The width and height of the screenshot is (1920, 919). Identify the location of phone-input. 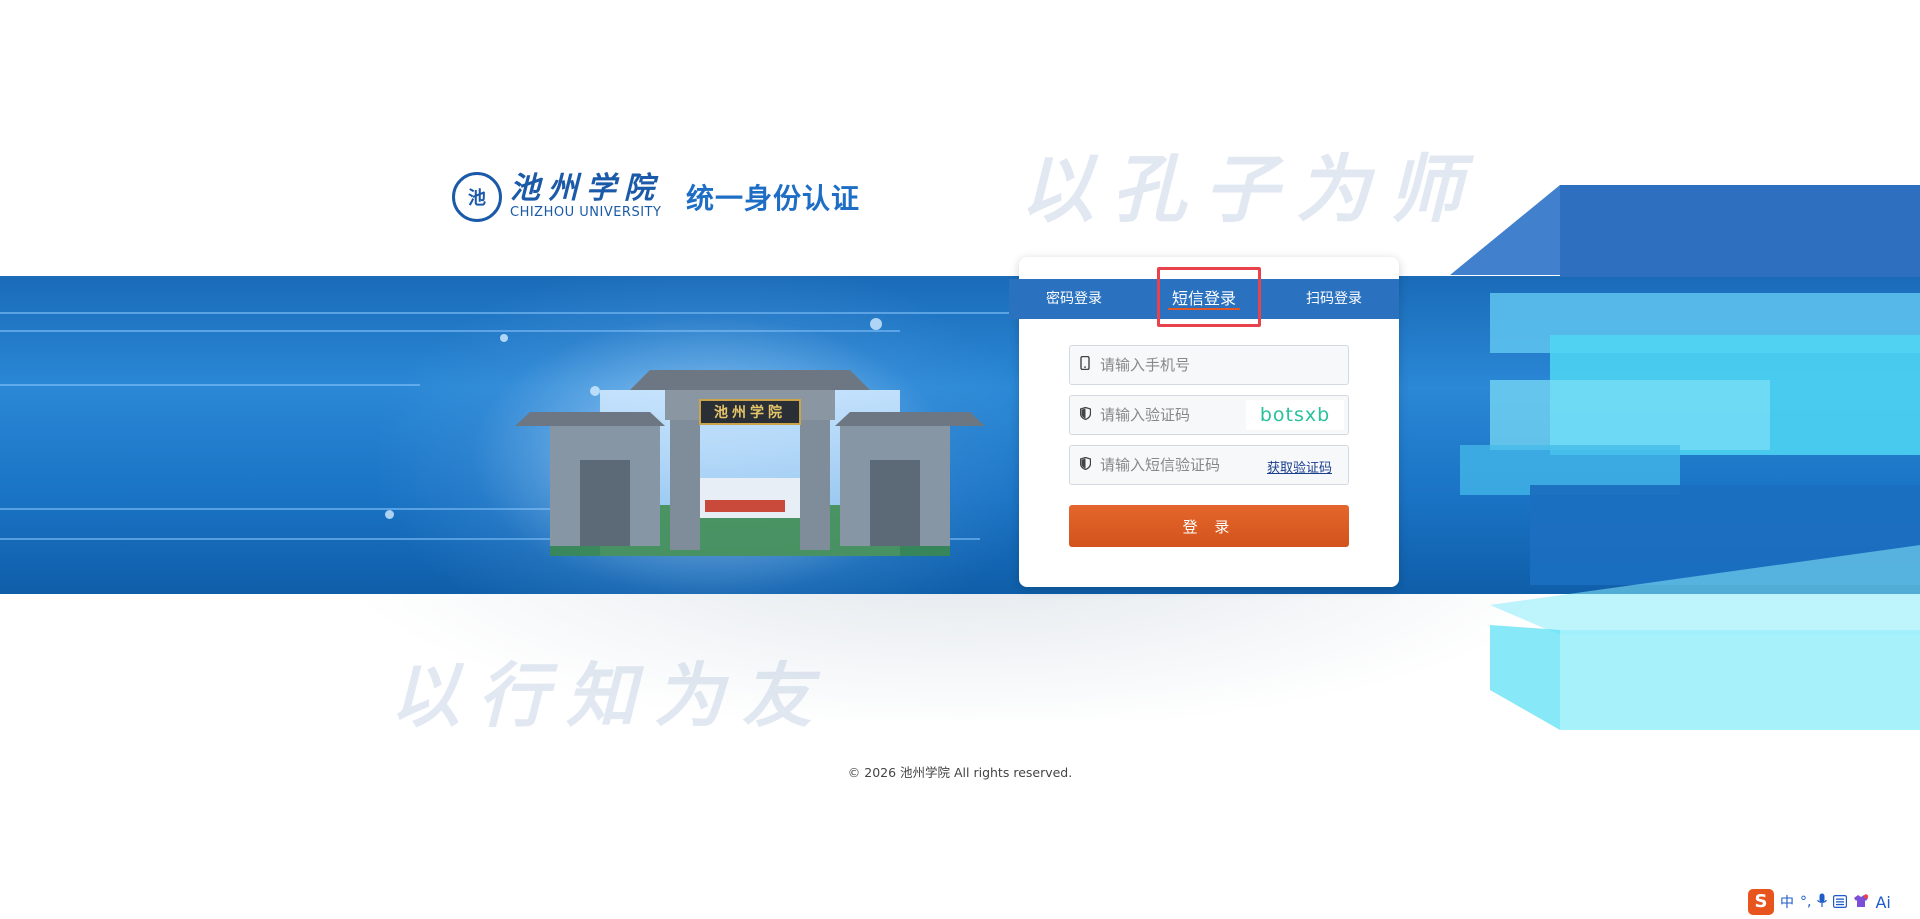
(1224, 365).